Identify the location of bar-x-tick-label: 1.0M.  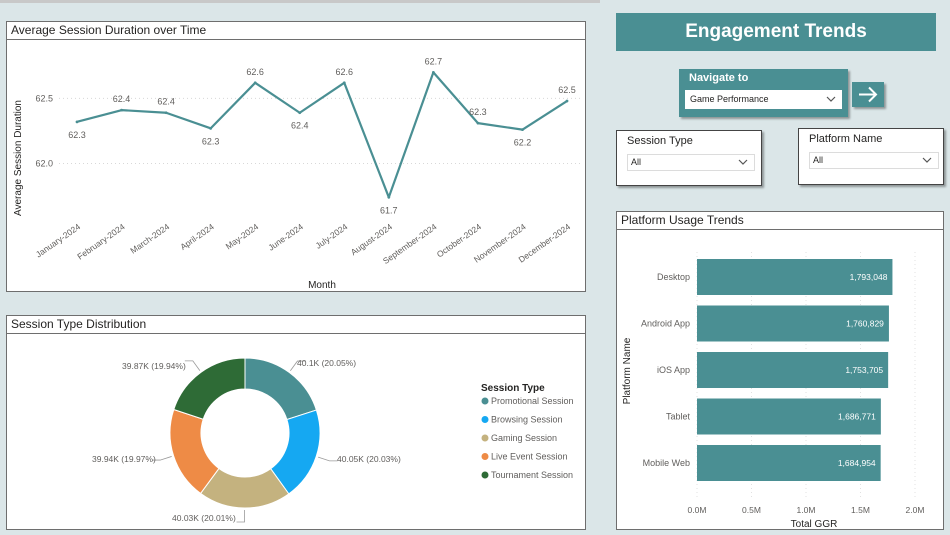
(806, 510).